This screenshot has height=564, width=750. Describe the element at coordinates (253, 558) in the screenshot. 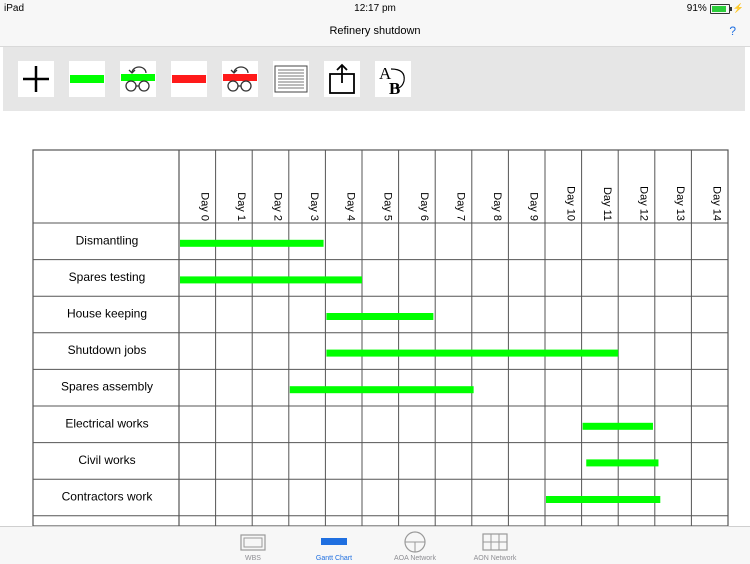

I see `tab-wbs-label: WBS` at that location.